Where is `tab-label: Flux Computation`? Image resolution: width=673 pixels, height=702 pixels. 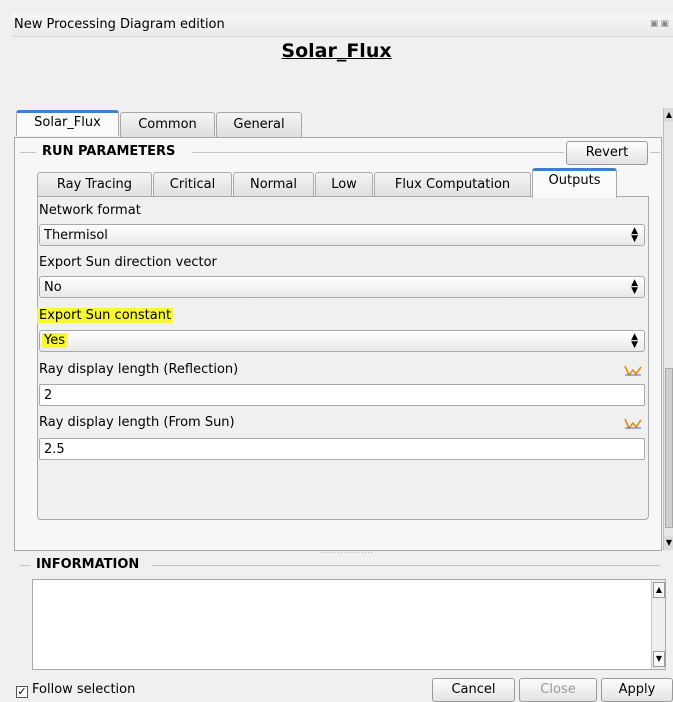
tab-label: Flux Computation is located at coordinates (452, 184).